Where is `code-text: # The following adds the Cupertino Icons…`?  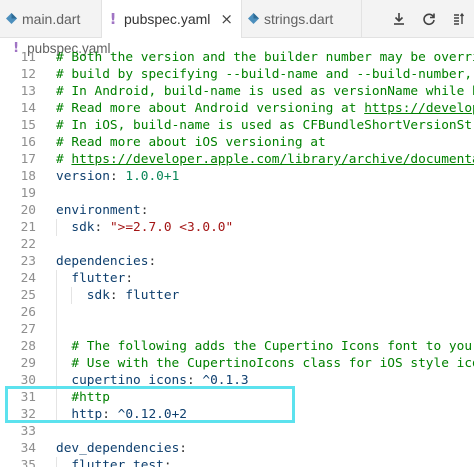
code-text: # The following adds the Cupertino Icons… is located at coordinates (272, 346).